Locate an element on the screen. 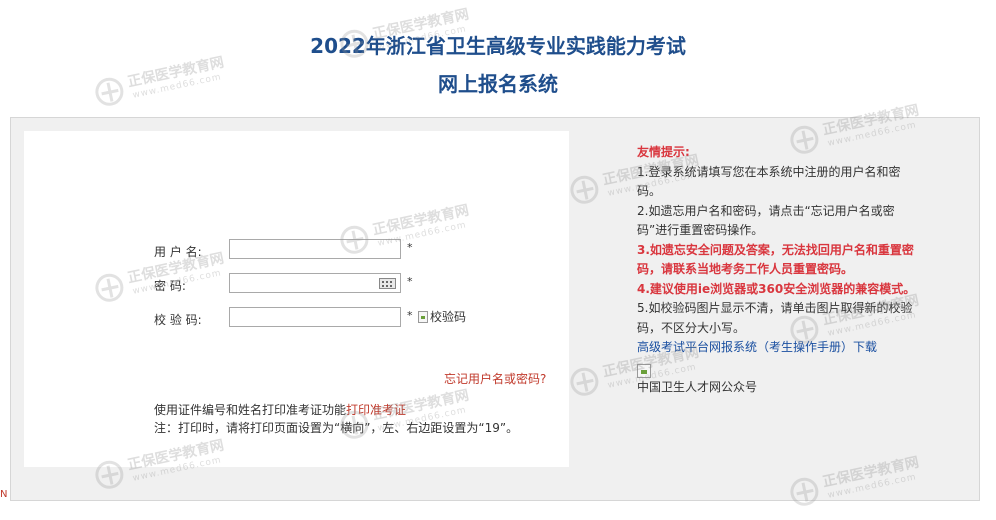 The image size is (996, 520). print-admission-link: 打印准考证 is located at coordinates (376, 410).